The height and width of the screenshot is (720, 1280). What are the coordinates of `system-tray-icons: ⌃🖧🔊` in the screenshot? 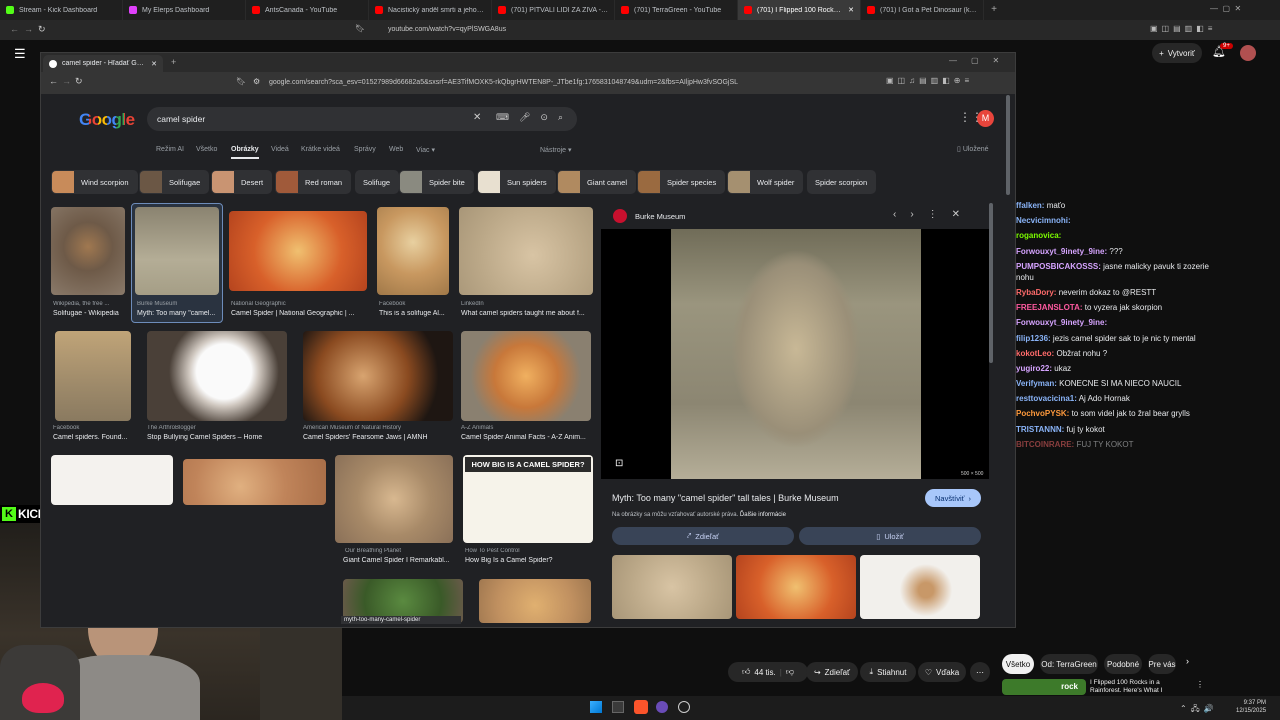 It's located at (1199, 710).